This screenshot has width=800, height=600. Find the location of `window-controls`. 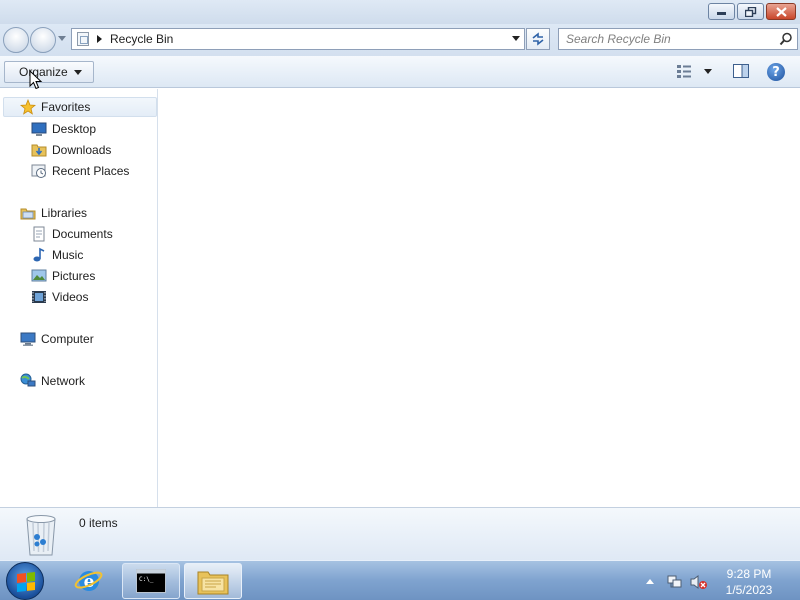

window-controls is located at coordinates (752, 11).